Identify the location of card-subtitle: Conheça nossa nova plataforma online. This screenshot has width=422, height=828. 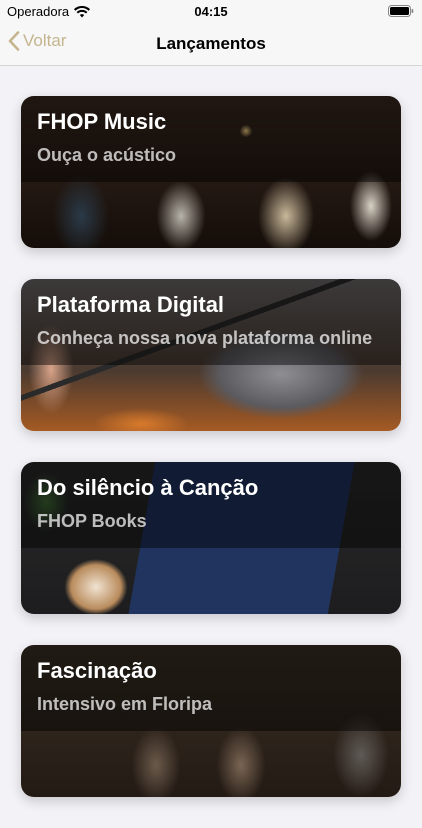
(205, 338).